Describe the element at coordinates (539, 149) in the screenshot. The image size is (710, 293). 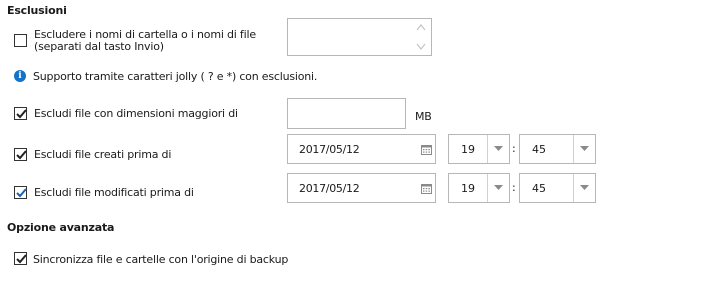
I see `created-minute-value: 45` at that location.